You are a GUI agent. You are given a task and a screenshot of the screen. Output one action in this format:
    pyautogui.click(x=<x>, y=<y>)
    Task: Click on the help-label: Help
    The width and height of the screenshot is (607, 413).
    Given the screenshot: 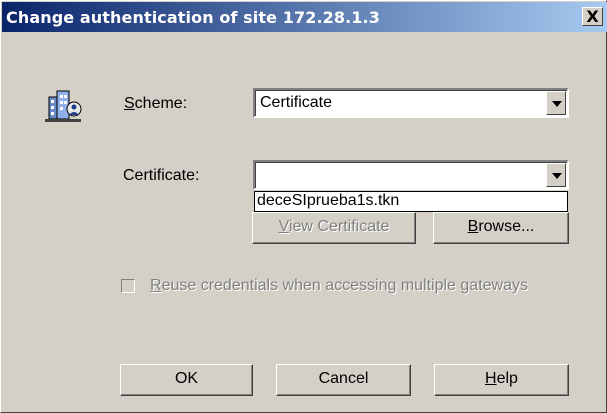 What is the action you would take?
    pyautogui.click(x=501, y=378)
    